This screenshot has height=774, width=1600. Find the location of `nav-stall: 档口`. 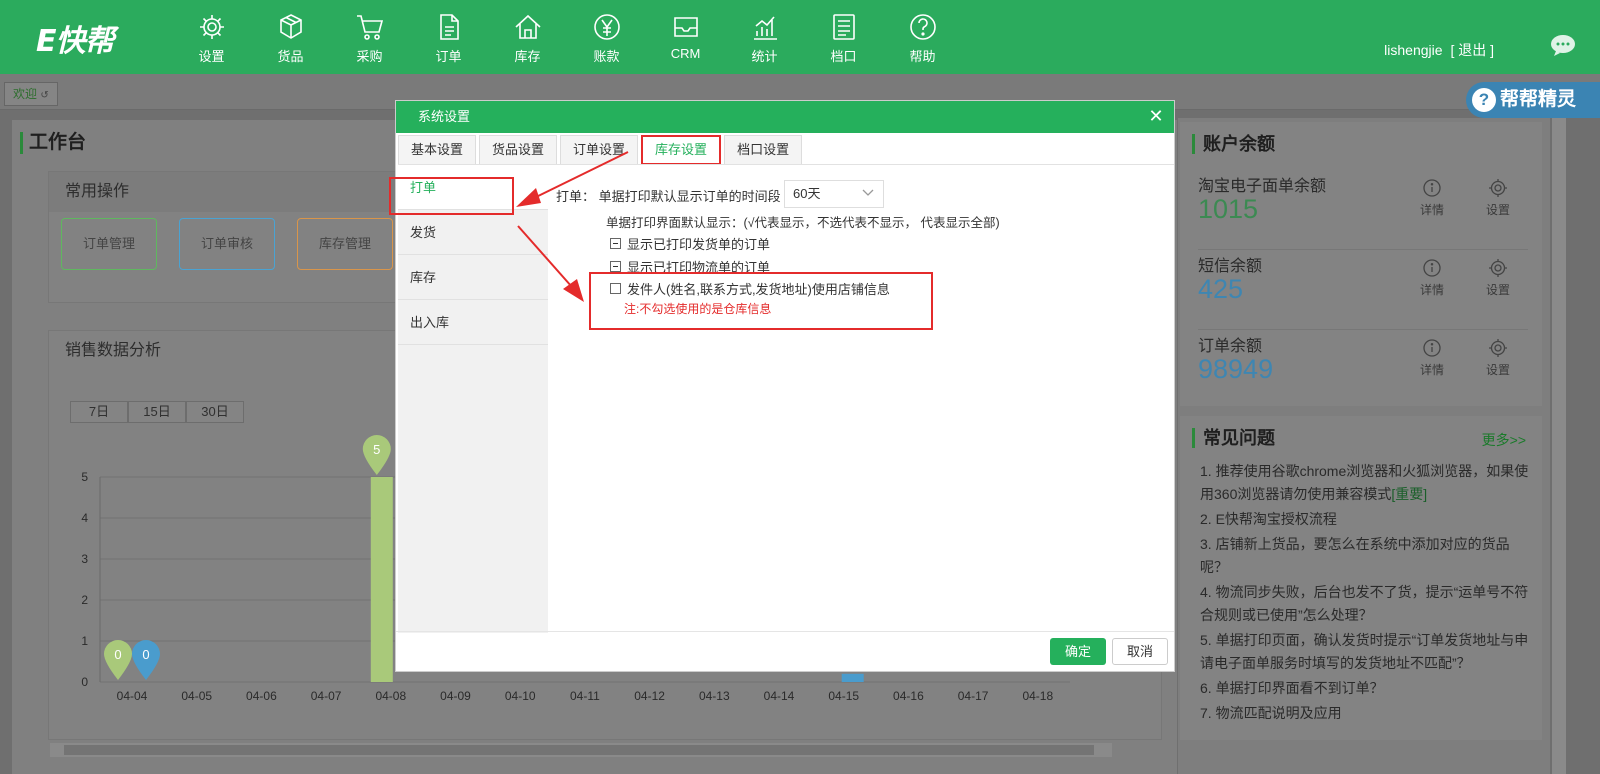

nav-stall: 档口 is located at coordinates (843, 37).